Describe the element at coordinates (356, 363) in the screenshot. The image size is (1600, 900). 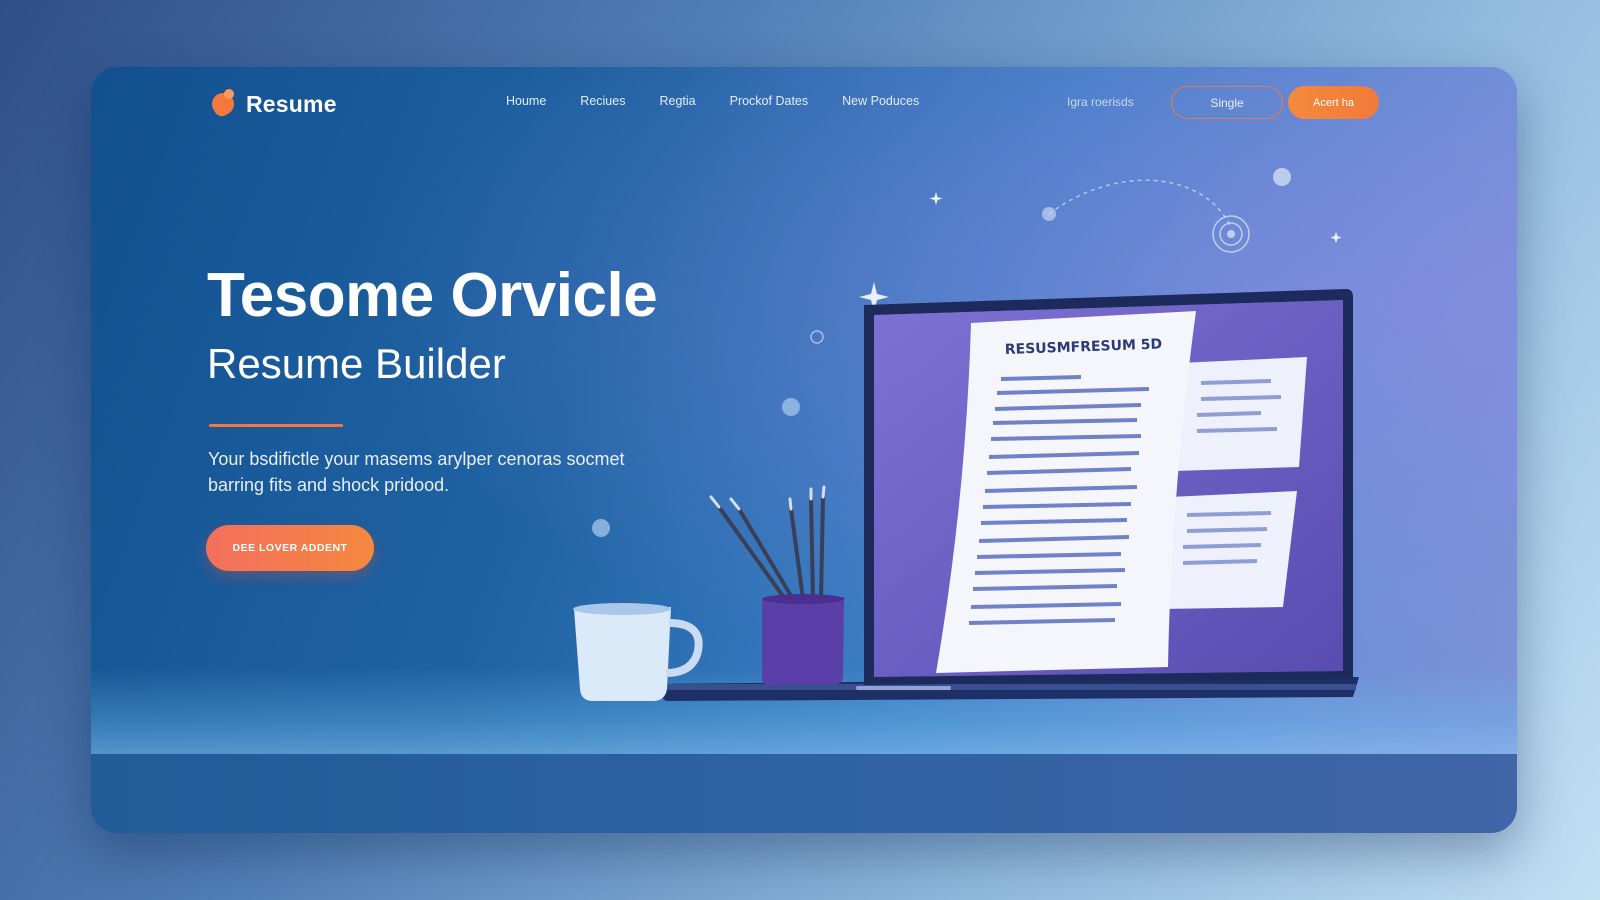
I see `hero-subtitle: Resume Builder` at that location.